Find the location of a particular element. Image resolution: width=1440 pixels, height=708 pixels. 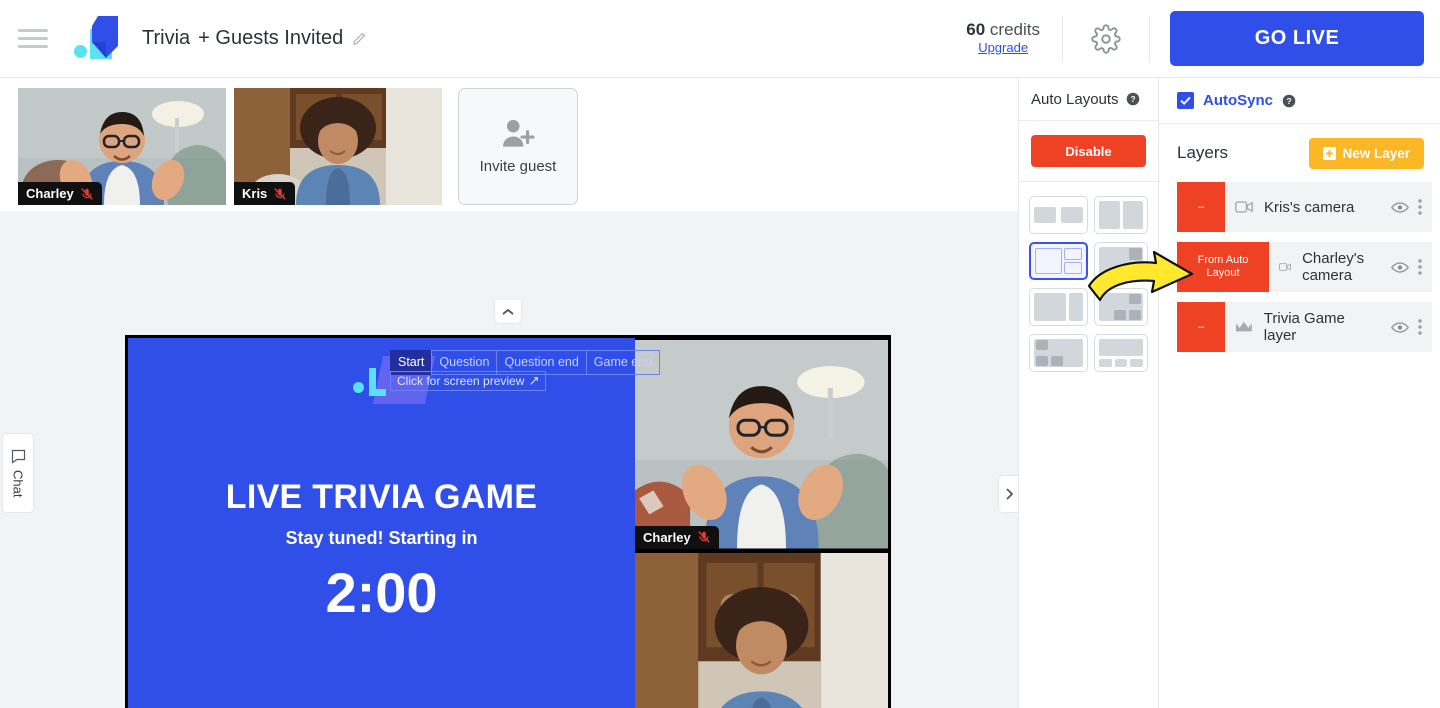

layout-main-with-top-right-pip is located at coordinates (1121, 261).